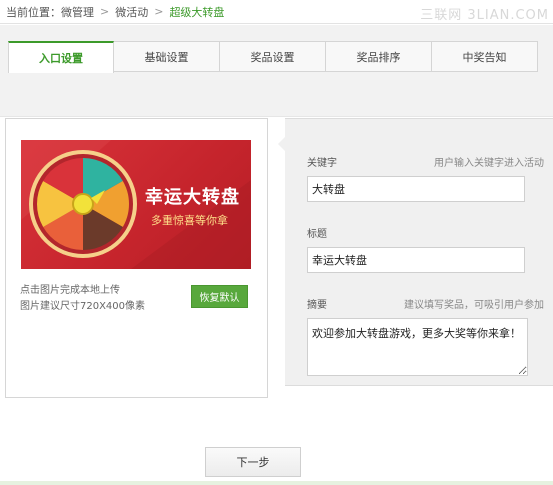 The image size is (553, 485). I want to click on restore-default-button: 恢复默认, so click(219, 296).